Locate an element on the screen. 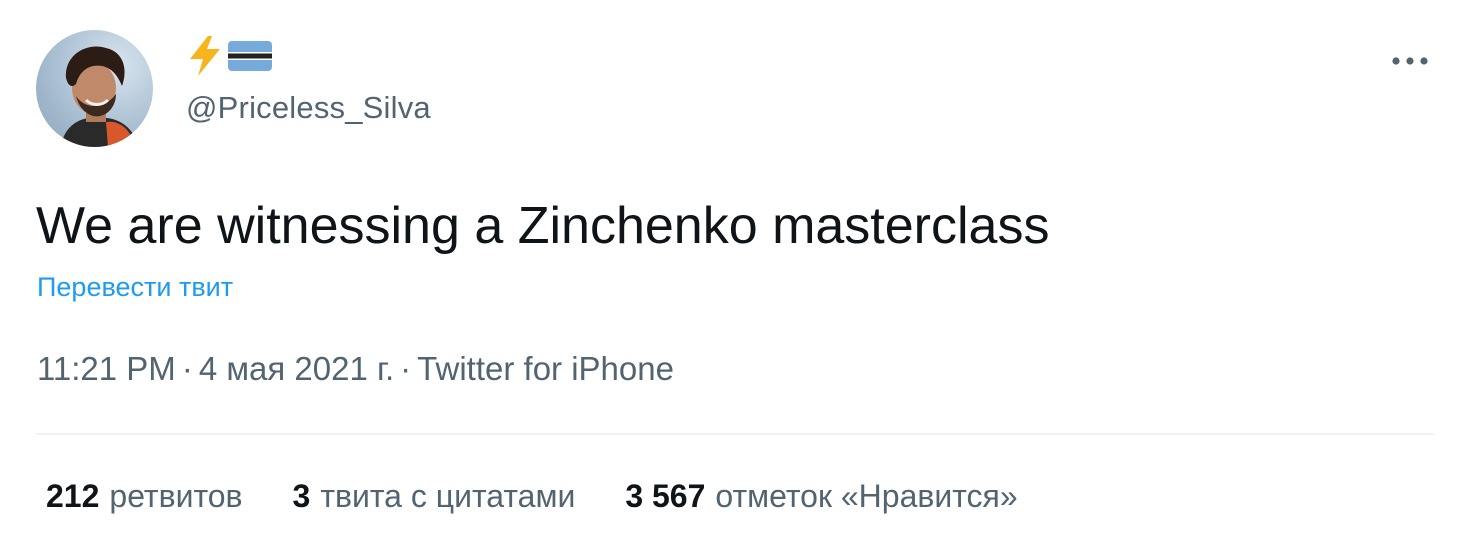 The height and width of the screenshot is (553, 1460). botswana-flag-icon is located at coordinates (250, 58).